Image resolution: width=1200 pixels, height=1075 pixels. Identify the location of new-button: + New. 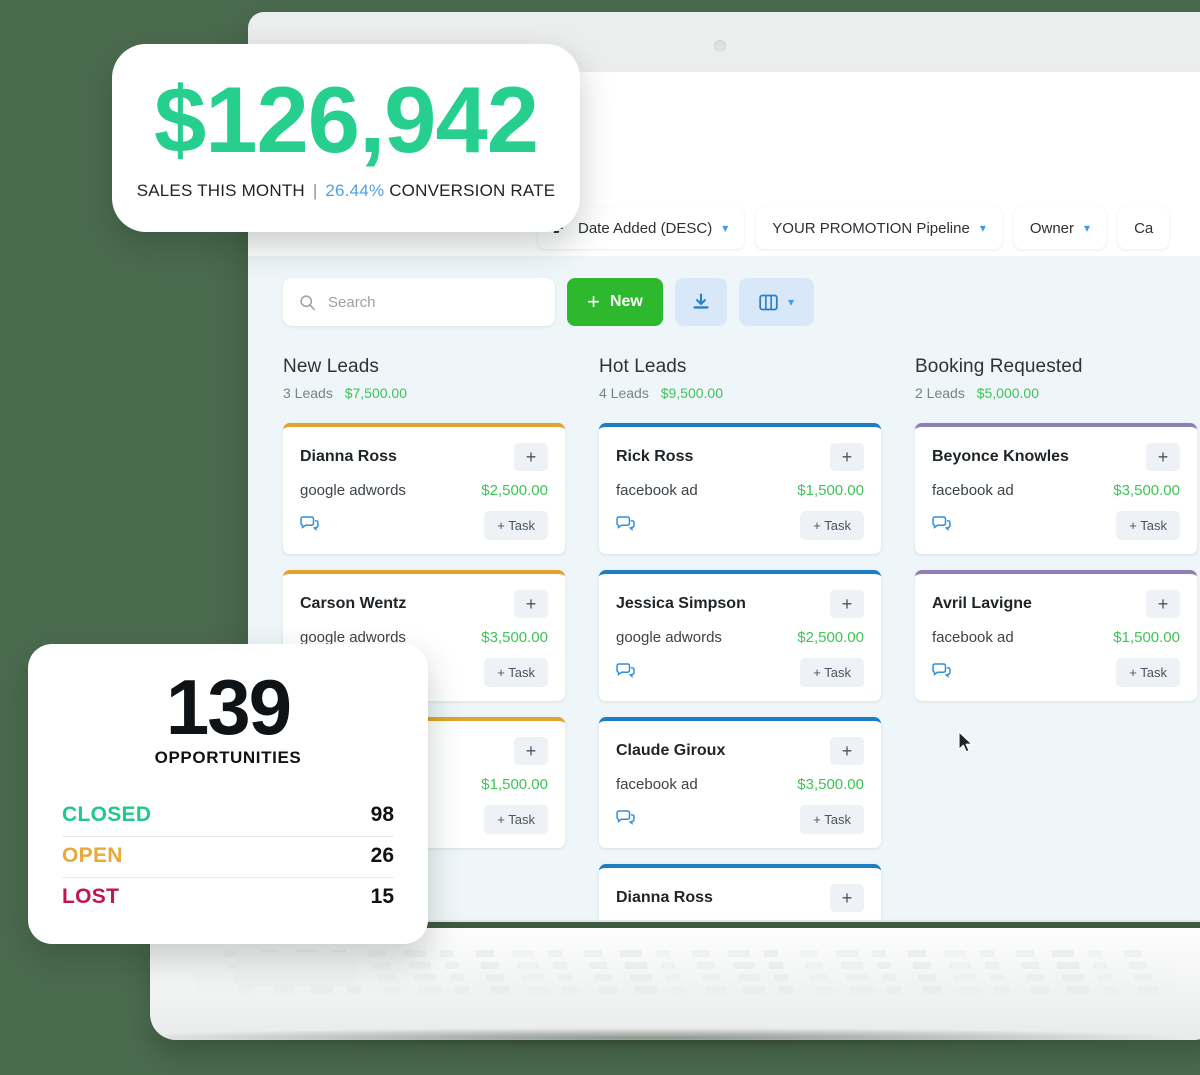
(615, 302).